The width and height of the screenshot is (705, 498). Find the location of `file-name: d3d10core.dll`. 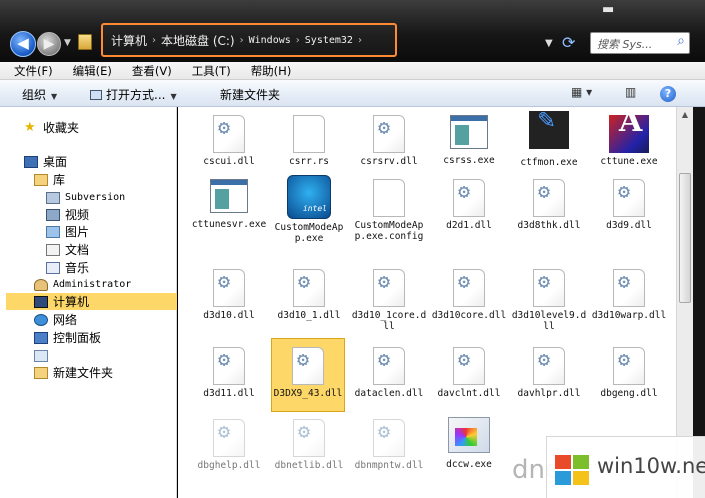

file-name: d3d10core.dll is located at coordinates (469, 315).